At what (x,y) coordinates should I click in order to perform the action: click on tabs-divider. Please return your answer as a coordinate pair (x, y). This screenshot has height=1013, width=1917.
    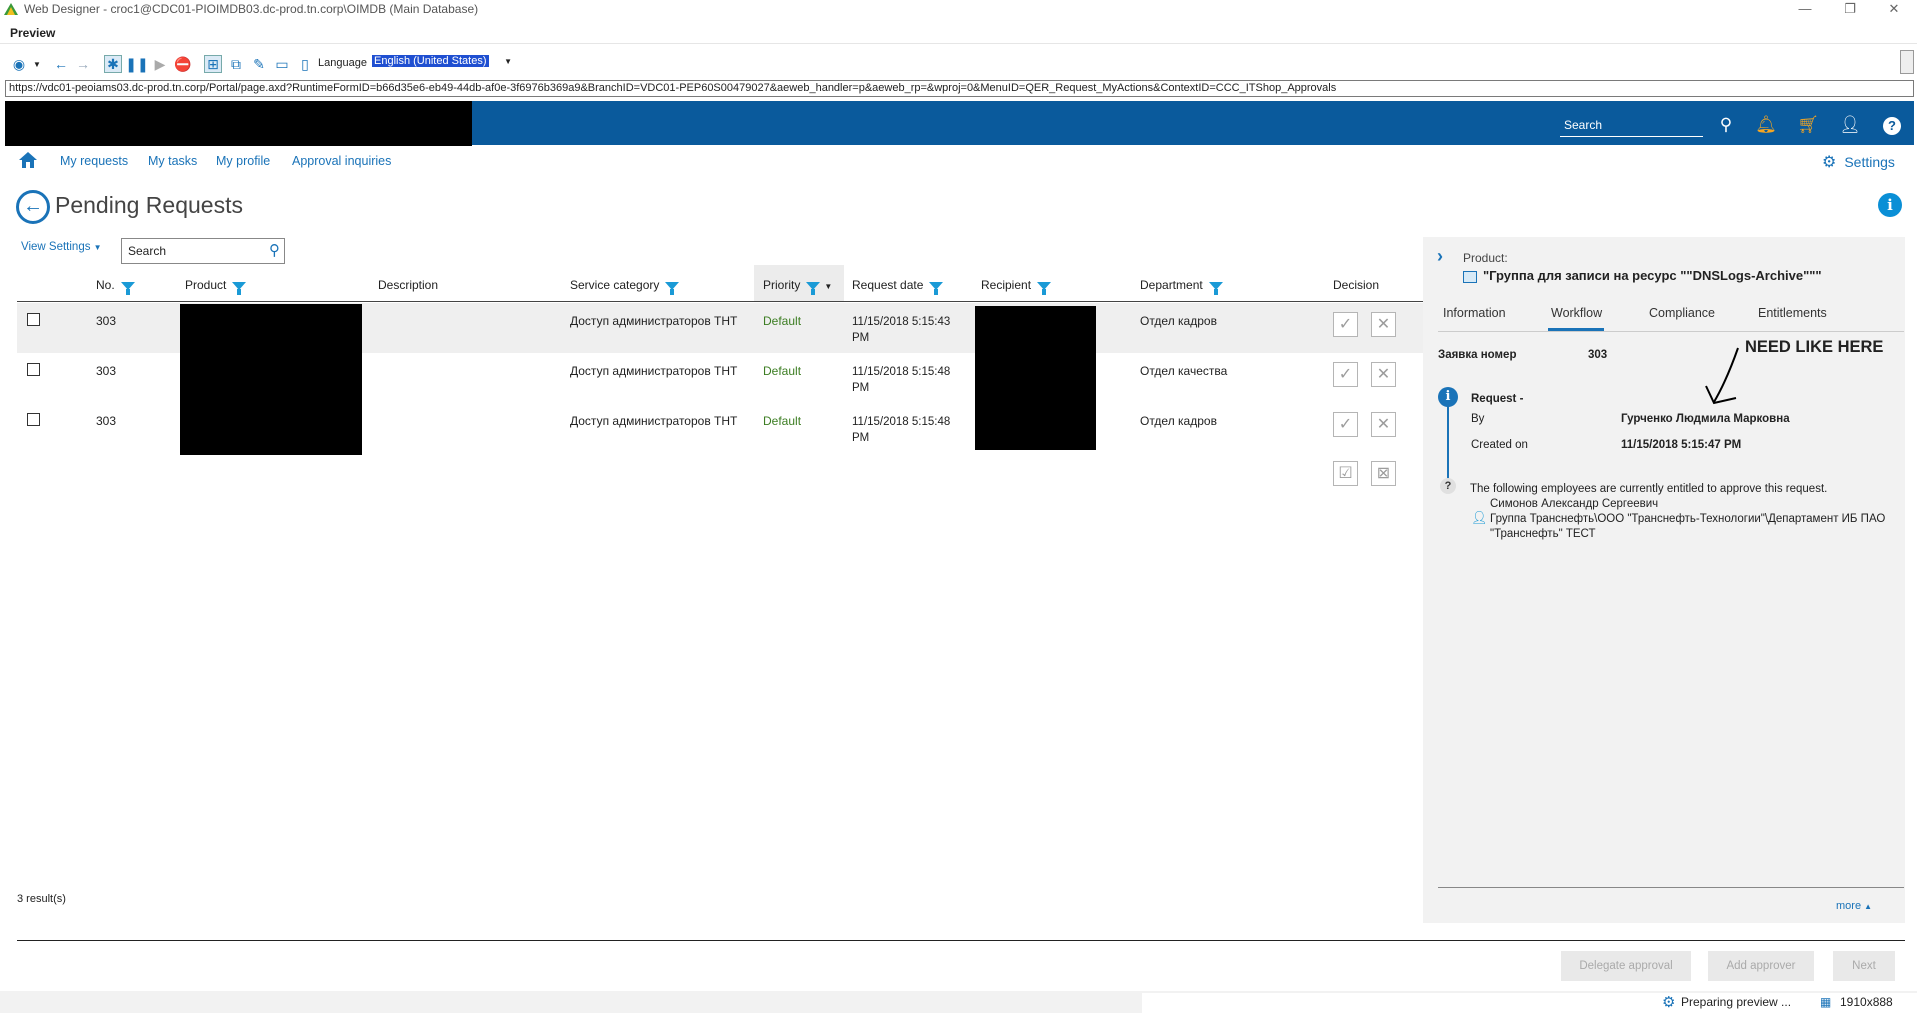
    Looking at the image, I should click on (1671, 331).